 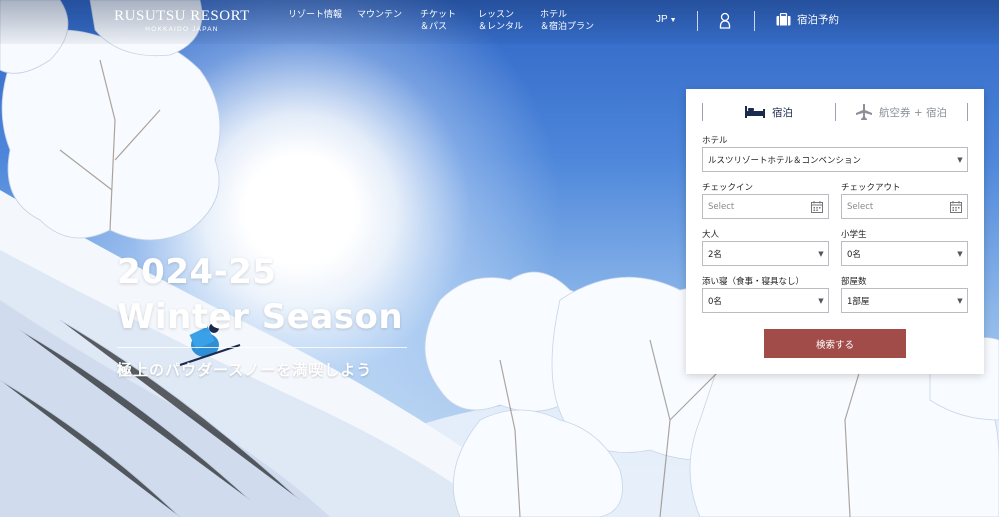 What do you see at coordinates (197, 272) in the screenshot?
I see `season-year: 2024-25` at bounding box center [197, 272].